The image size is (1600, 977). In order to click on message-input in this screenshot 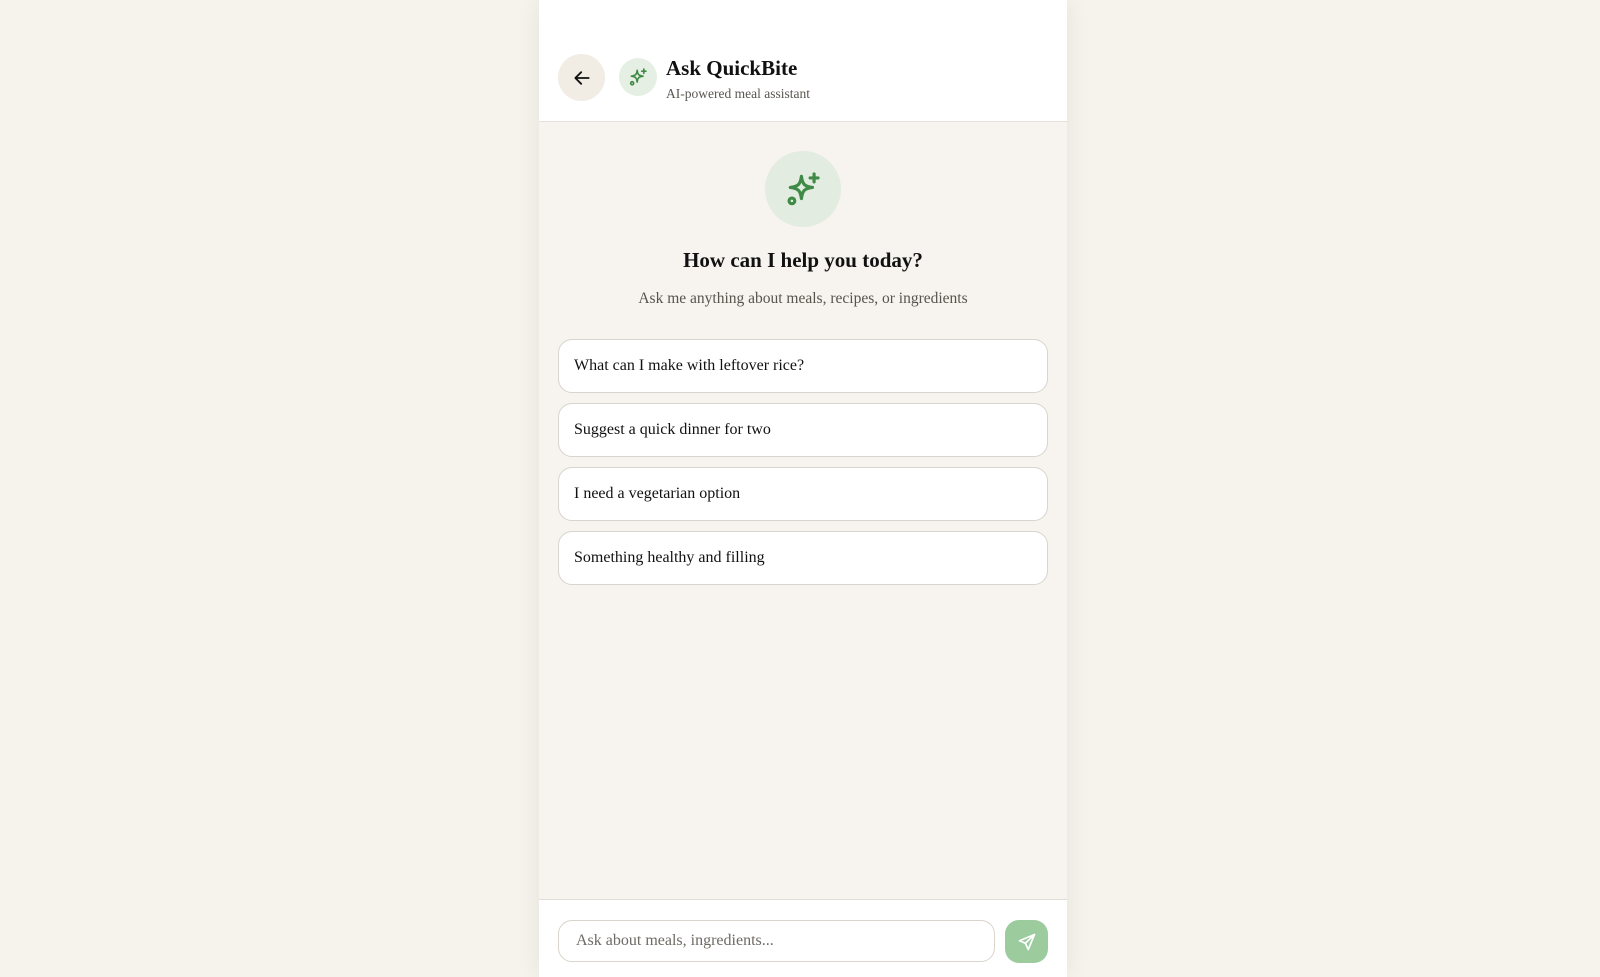, I will do `click(776, 941)`.